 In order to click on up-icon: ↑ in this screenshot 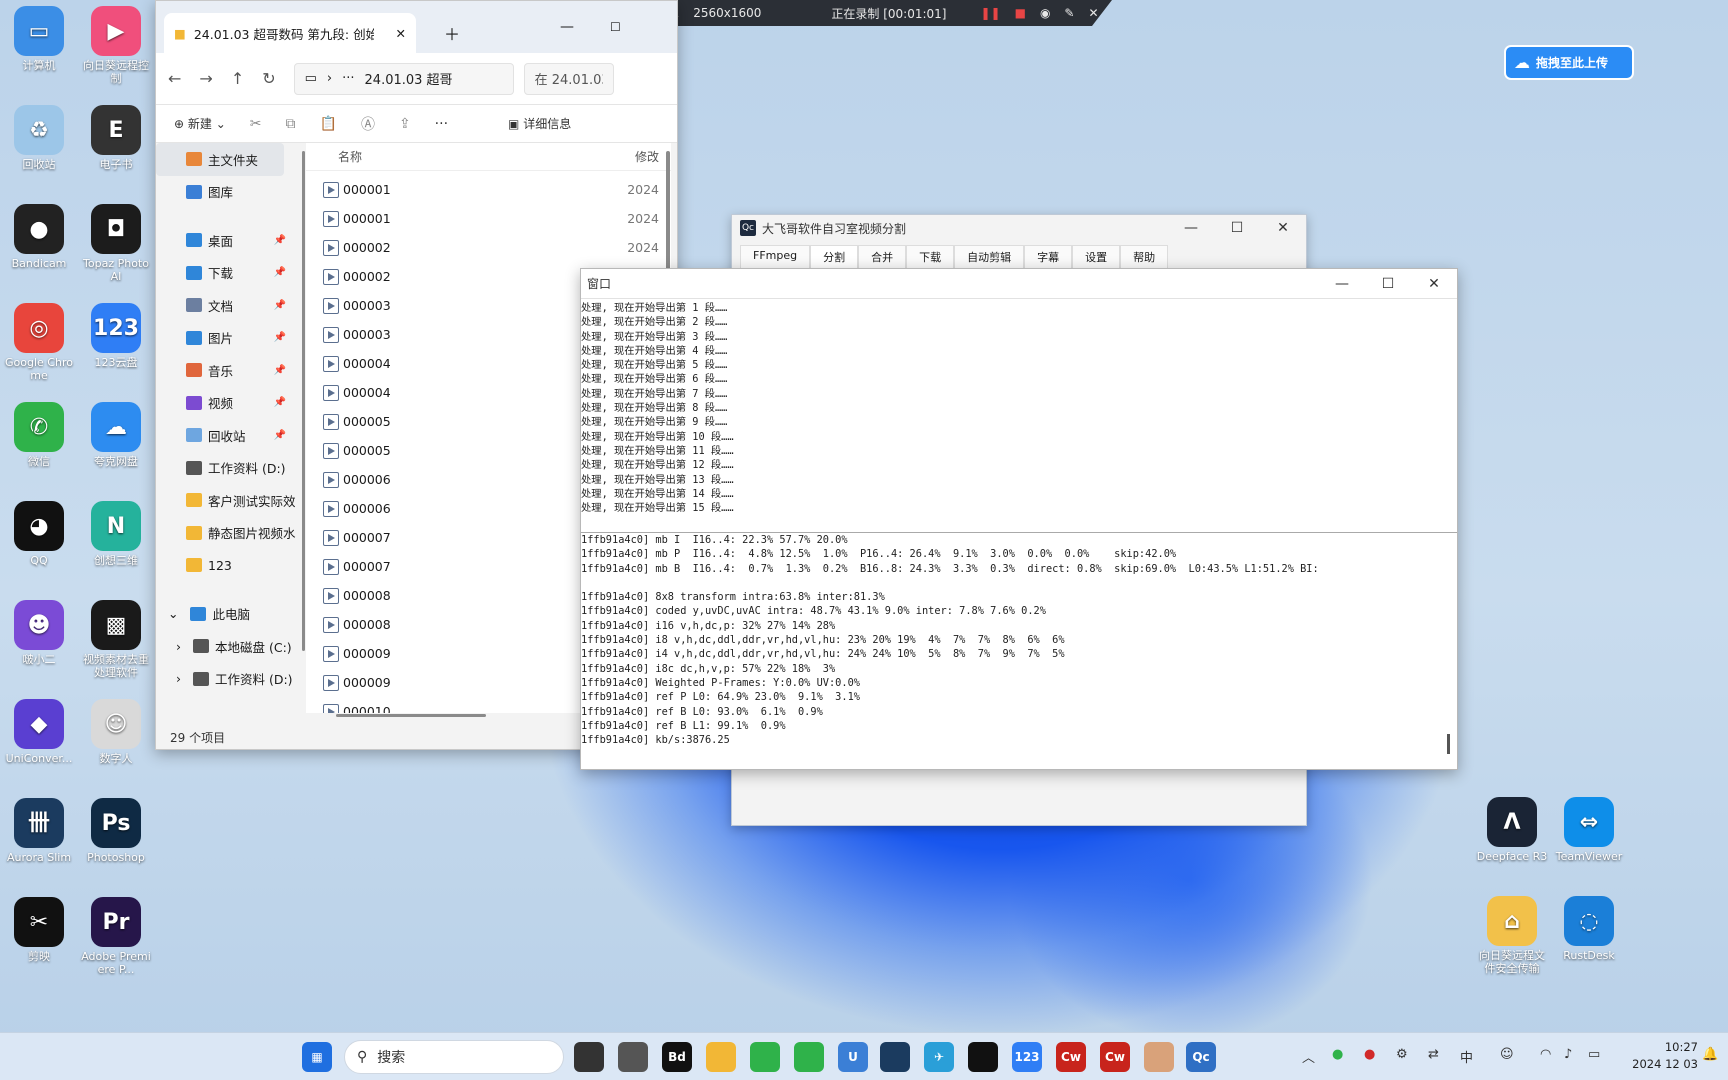, I will do `click(237, 78)`.